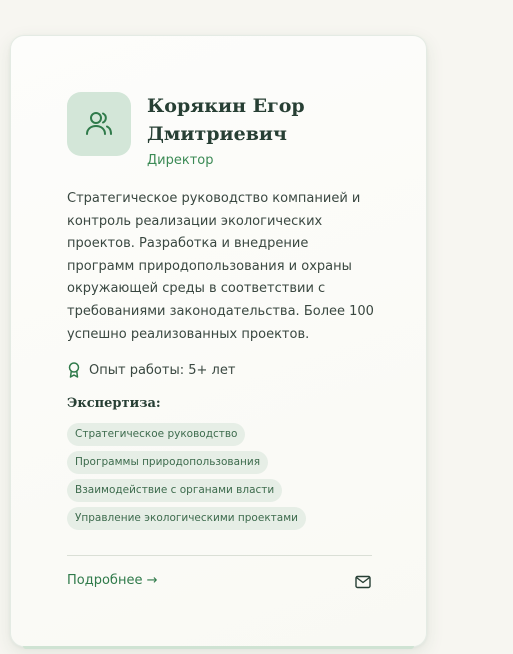 The image size is (513, 654). What do you see at coordinates (162, 370) in the screenshot?
I see `experience-text: Опыт работы: 5+ лет` at bounding box center [162, 370].